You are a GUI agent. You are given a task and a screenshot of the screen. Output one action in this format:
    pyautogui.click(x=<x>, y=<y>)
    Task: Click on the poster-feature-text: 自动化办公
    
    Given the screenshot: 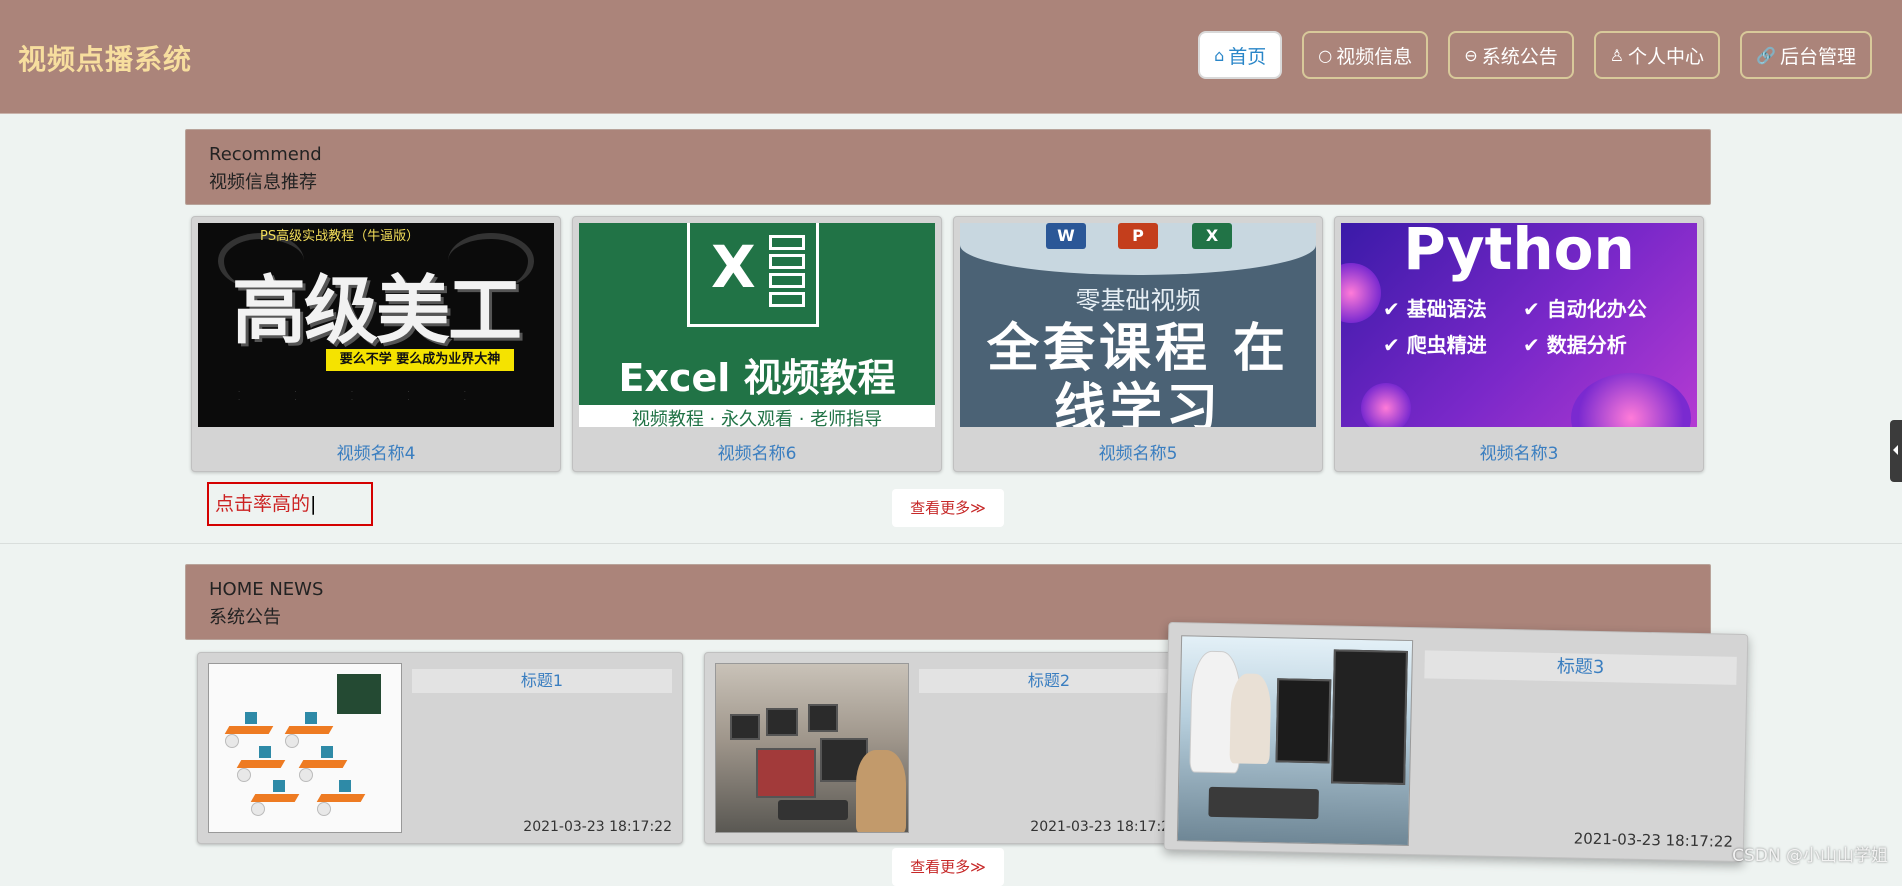 What is the action you would take?
    pyautogui.click(x=1596, y=309)
    